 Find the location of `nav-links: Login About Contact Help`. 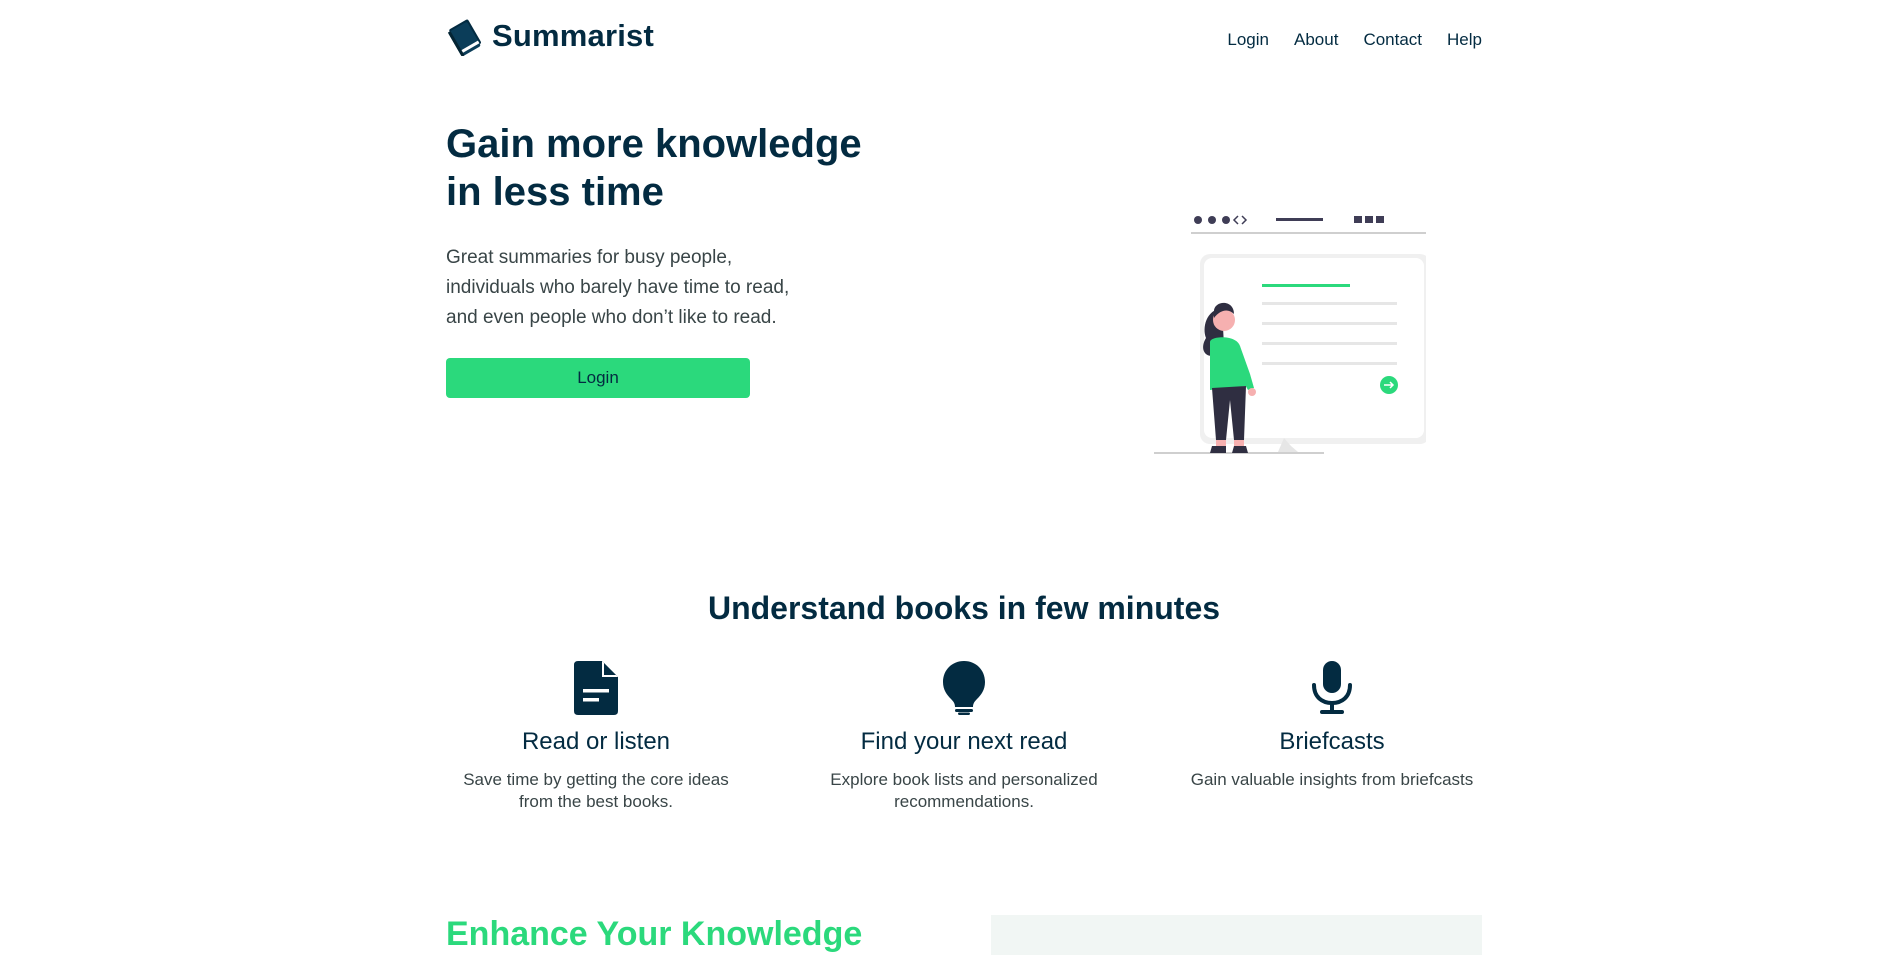

nav-links: Login About Contact Help is located at coordinates (1354, 40).